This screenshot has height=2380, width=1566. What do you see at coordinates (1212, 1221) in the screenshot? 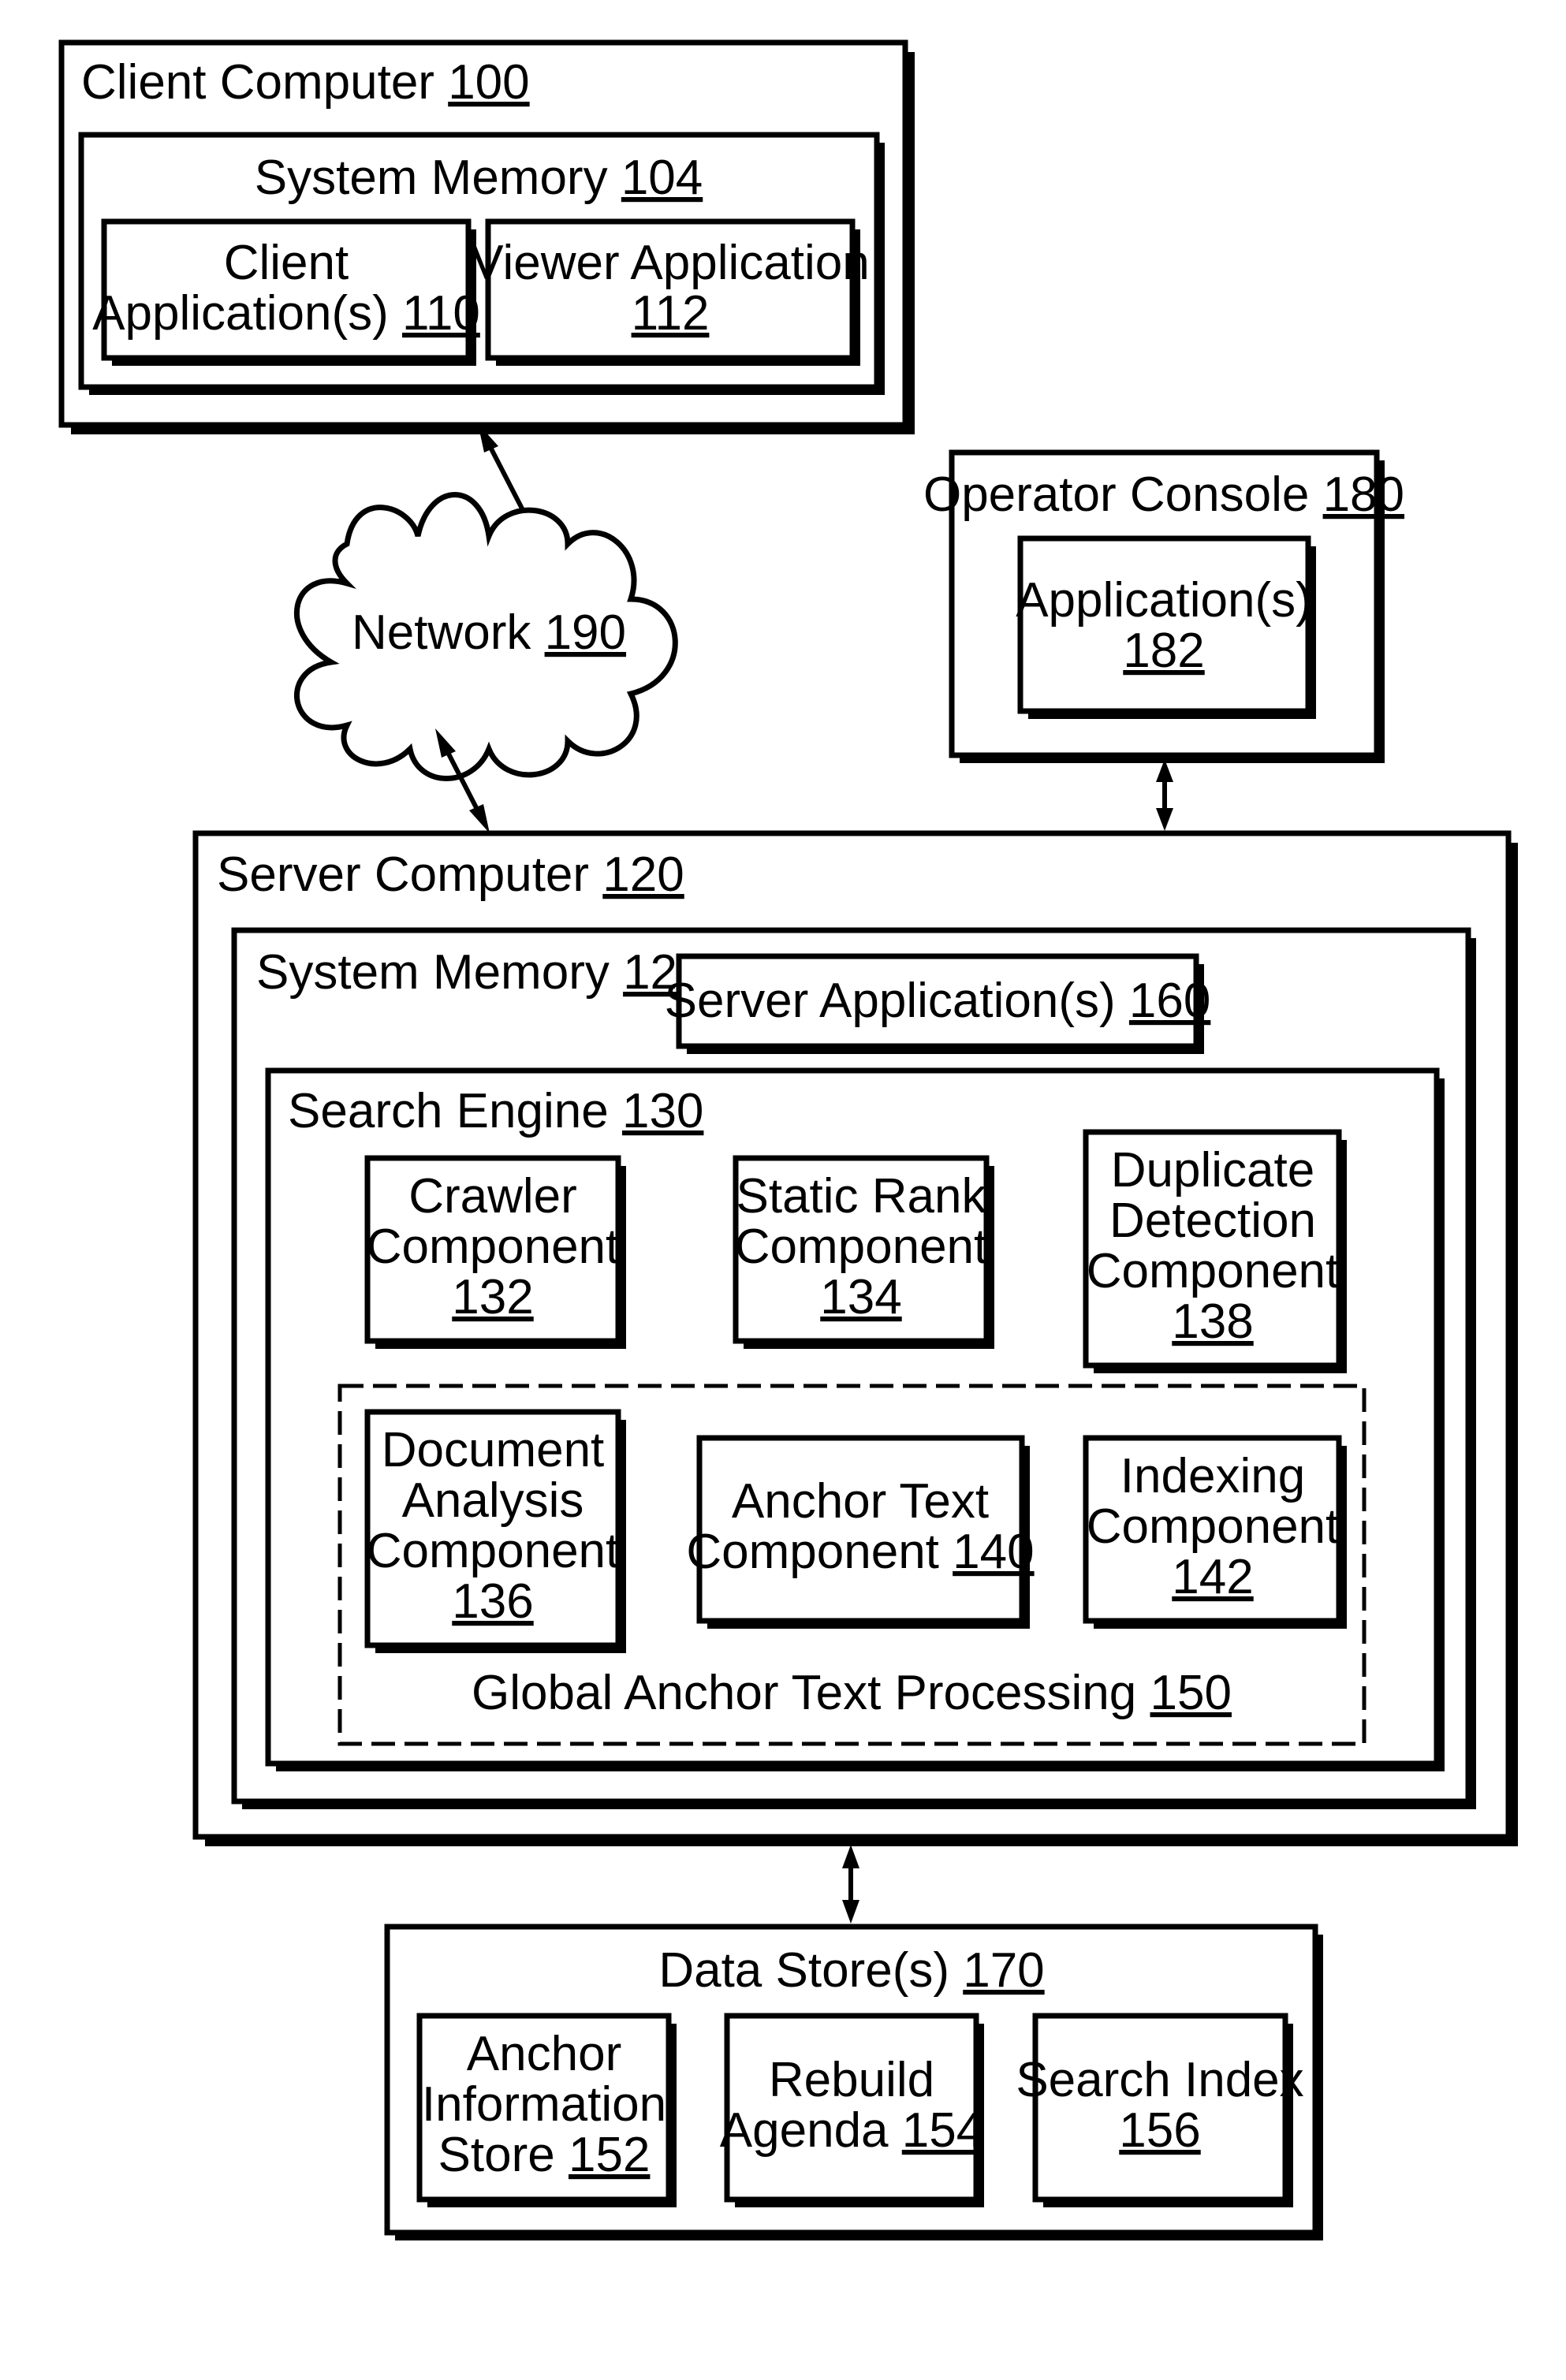
I see `duplicate-detection-line2: Detection` at bounding box center [1212, 1221].